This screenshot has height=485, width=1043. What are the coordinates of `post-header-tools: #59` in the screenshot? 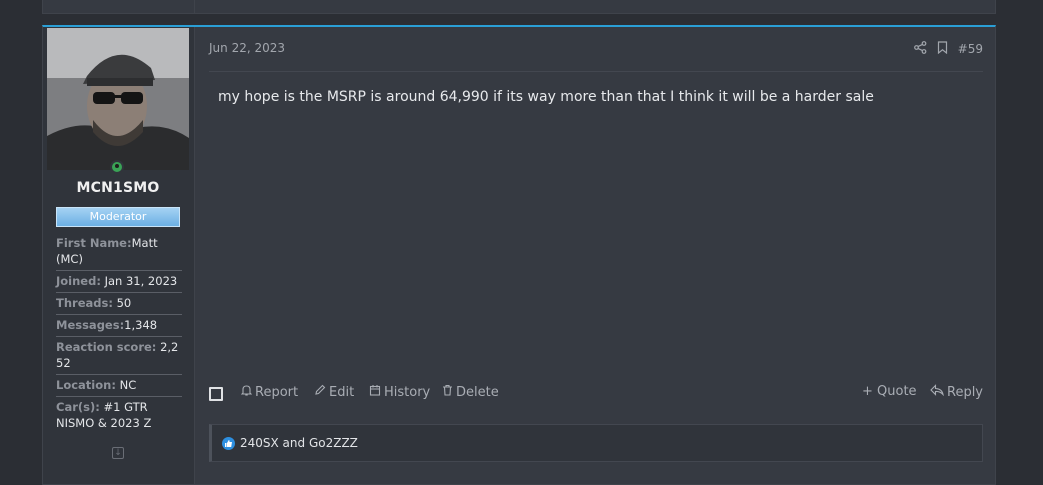 It's located at (948, 49).